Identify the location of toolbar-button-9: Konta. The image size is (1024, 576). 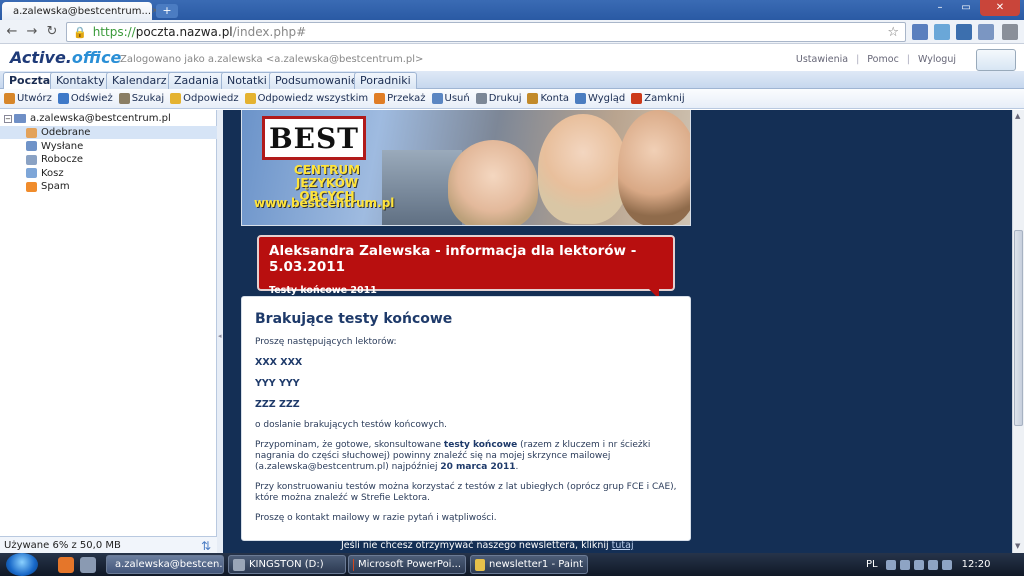
(548, 98).